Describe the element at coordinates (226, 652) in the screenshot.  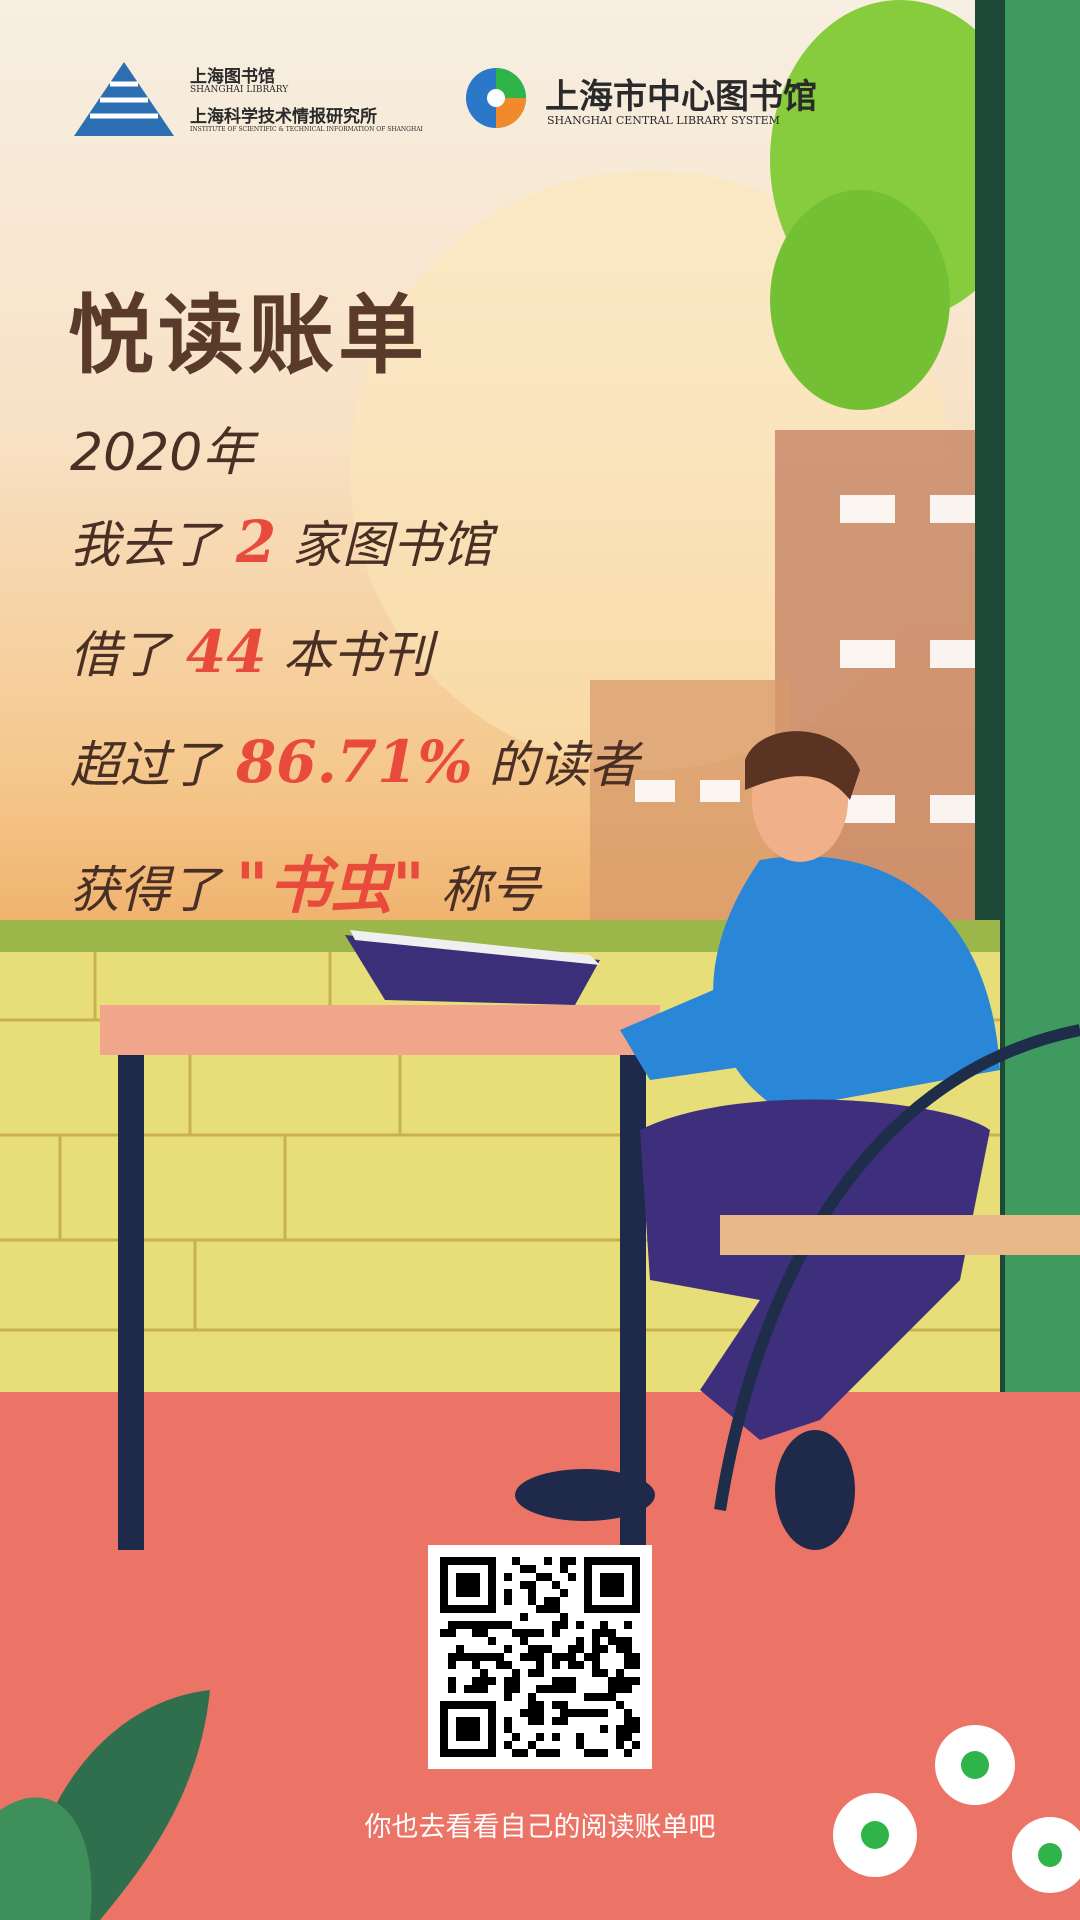
I see `books-count: 44` at that location.